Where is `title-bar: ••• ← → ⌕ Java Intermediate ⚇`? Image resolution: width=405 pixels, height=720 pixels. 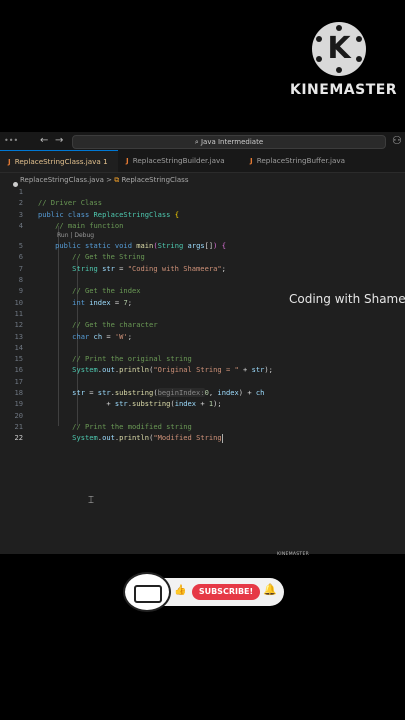
title-bar: ••• ← → ⌕ Java Intermediate ⚇ is located at coordinates (202, 141).